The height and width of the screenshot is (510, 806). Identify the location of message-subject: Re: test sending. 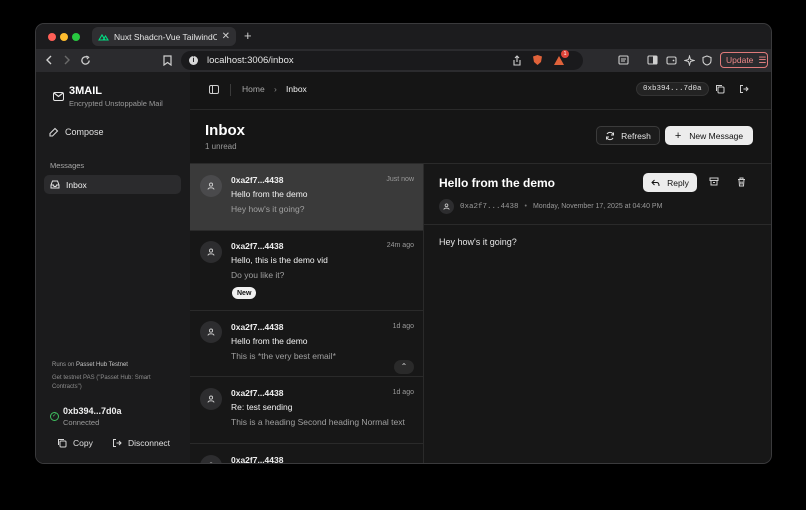
(262, 407).